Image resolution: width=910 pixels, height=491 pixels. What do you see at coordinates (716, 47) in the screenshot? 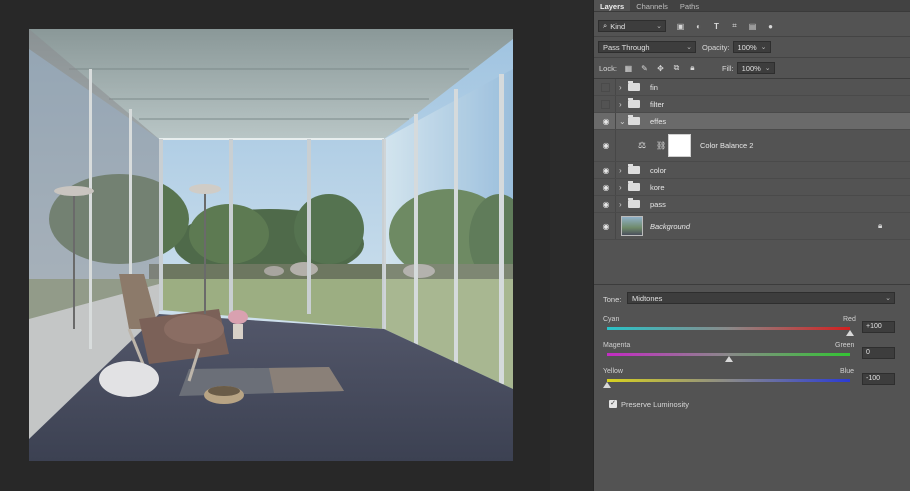
I see `opacity-label: Opacity:` at bounding box center [716, 47].